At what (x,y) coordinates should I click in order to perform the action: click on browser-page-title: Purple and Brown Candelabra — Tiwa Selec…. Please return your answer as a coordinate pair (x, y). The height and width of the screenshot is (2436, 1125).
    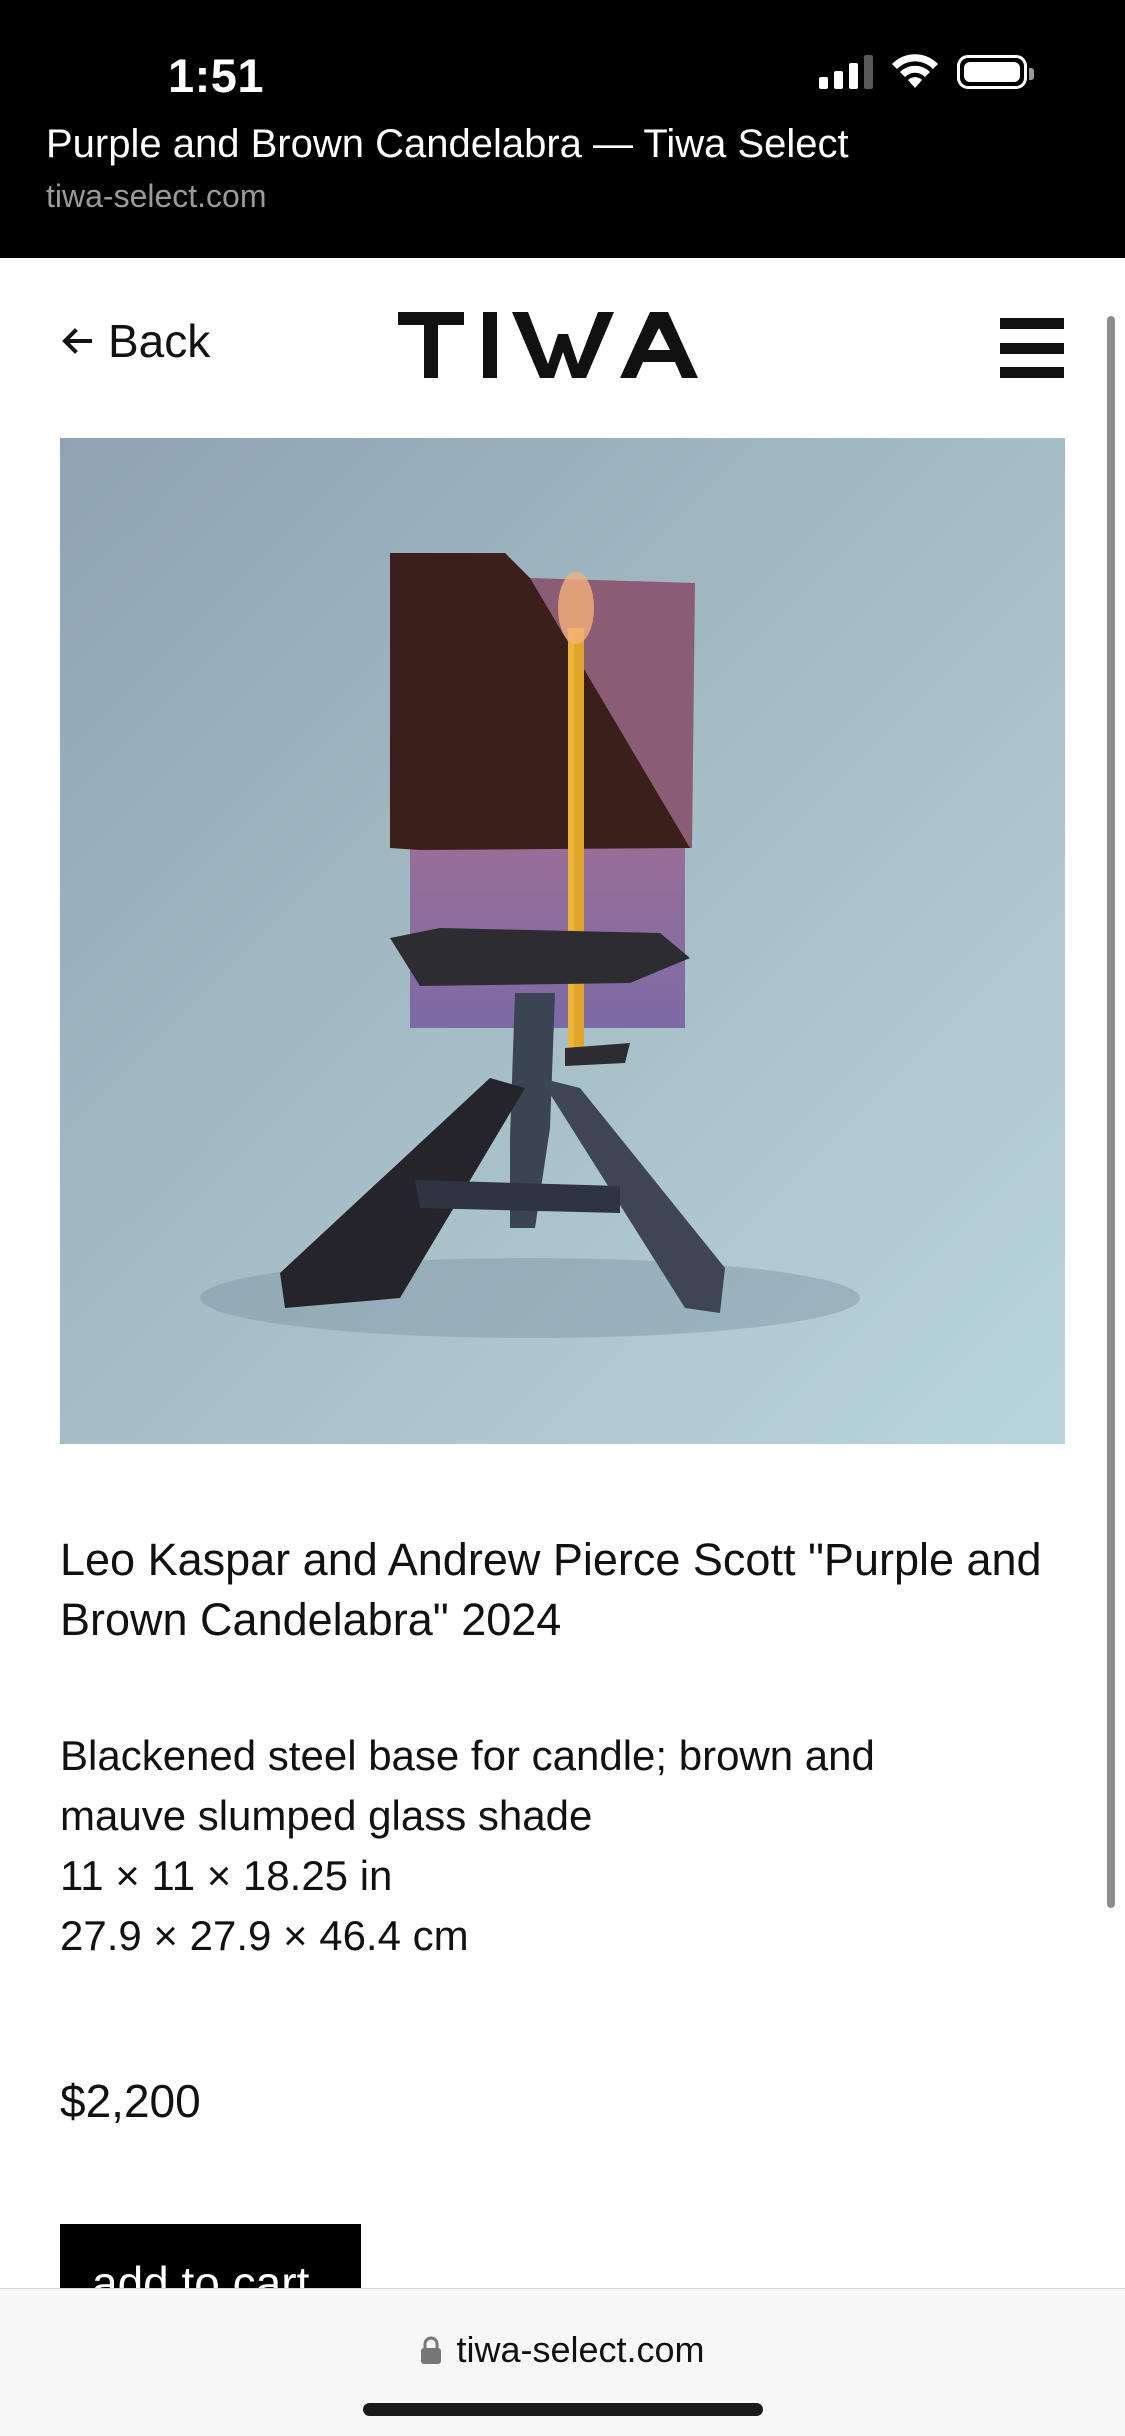
    Looking at the image, I should click on (447, 144).